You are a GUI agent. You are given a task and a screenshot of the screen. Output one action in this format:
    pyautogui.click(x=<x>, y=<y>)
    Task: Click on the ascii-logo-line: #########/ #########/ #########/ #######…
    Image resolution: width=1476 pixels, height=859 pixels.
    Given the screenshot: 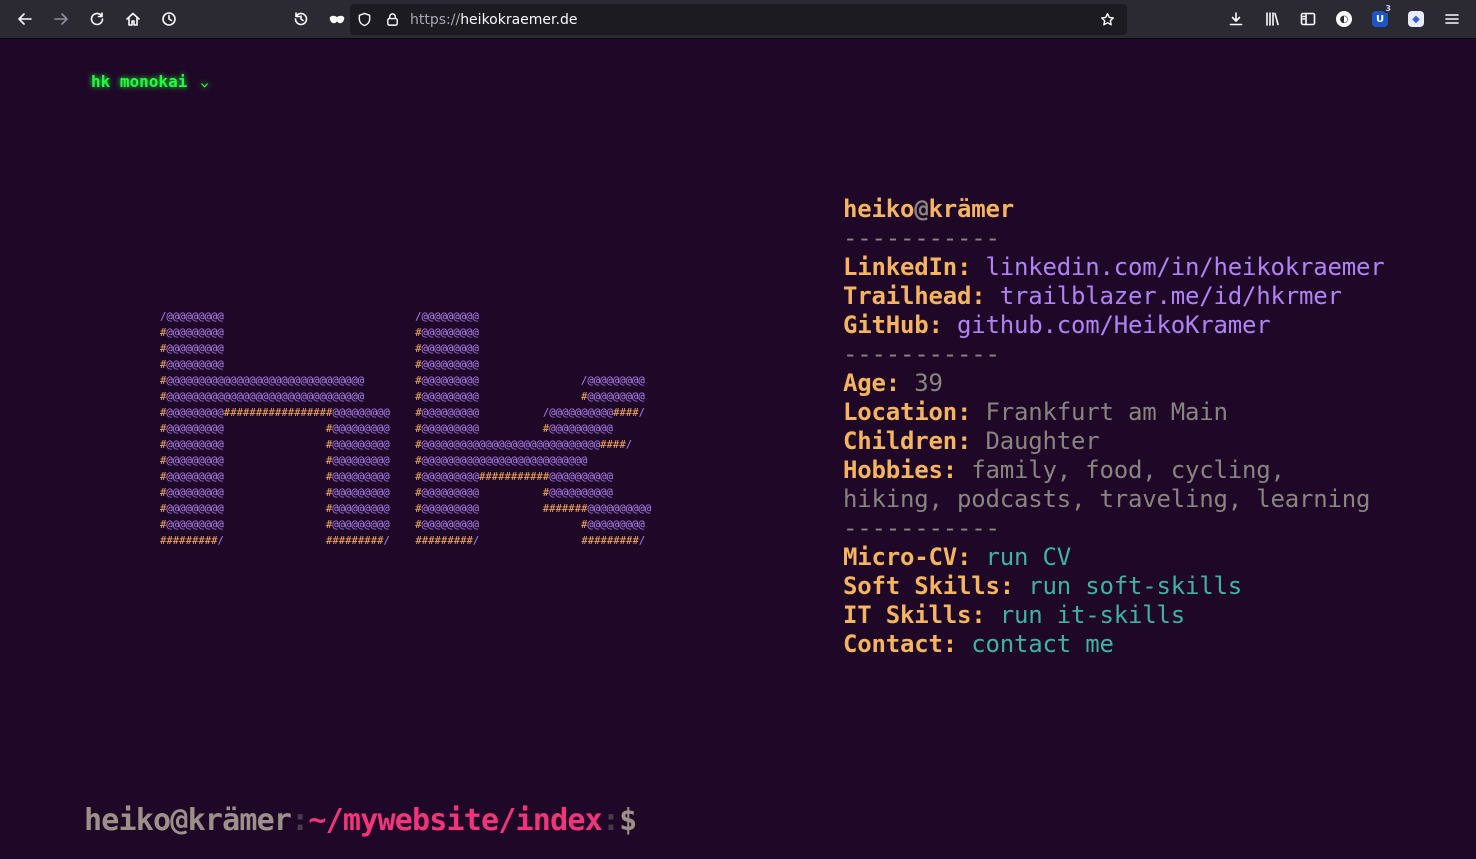 What is the action you would take?
    pyautogui.click(x=403, y=541)
    